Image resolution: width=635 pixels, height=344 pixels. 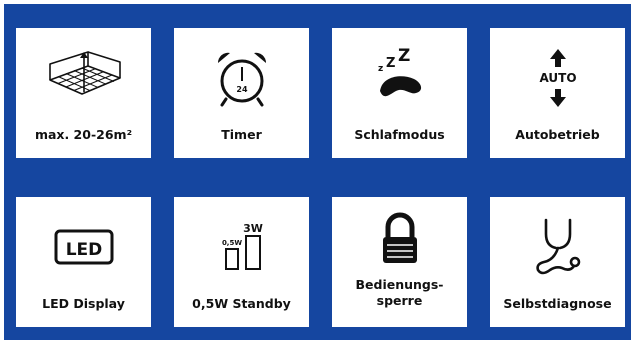 What do you see at coordinates (231, 243) in the screenshot?
I see `standby-05w-text: 0,5W` at bounding box center [231, 243].